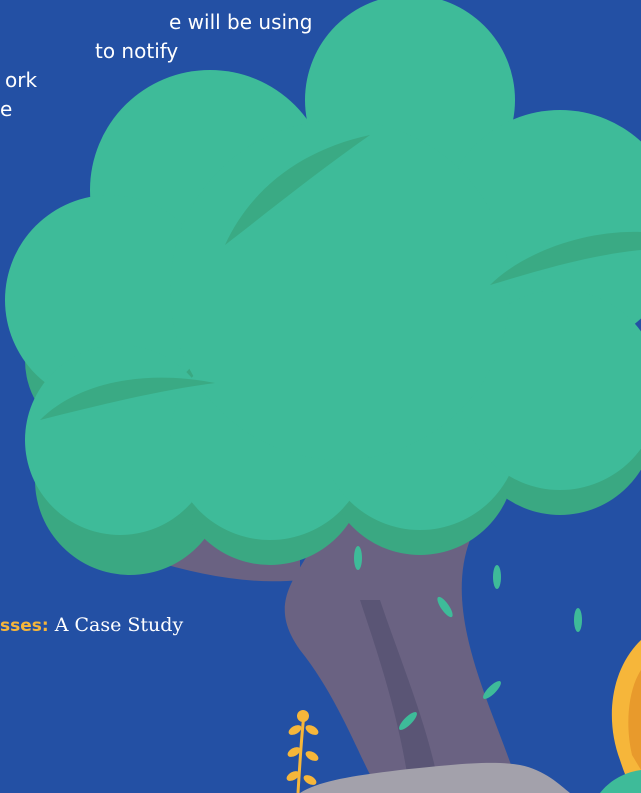 This screenshot has height=793, width=641. I want to click on caption-emphasis: sses:, so click(24, 626).